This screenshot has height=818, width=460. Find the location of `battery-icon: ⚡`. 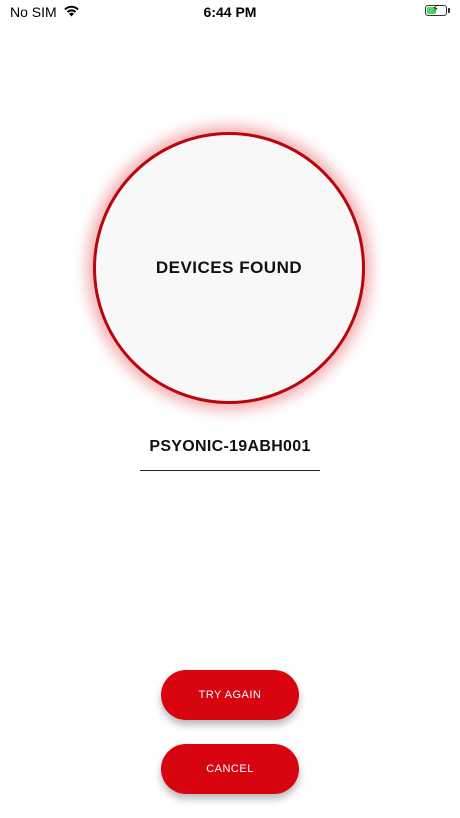

battery-icon: ⚡ is located at coordinates (436, 10).